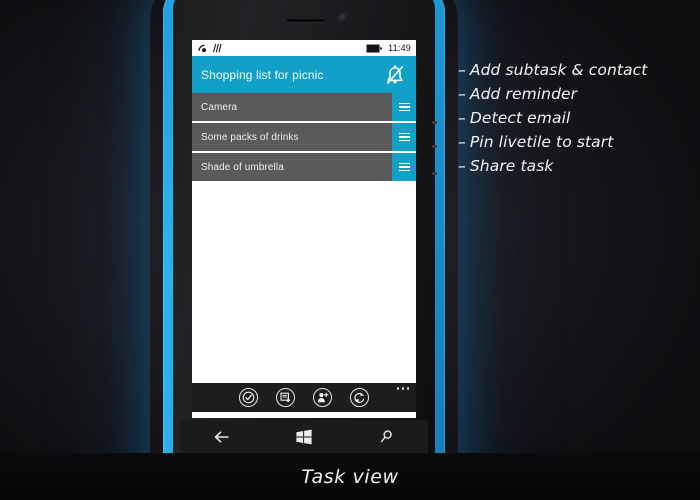  What do you see at coordinates (402, 388) in the screenshot?
I see `ellipsis-icon` at bounding box center [402, 388].